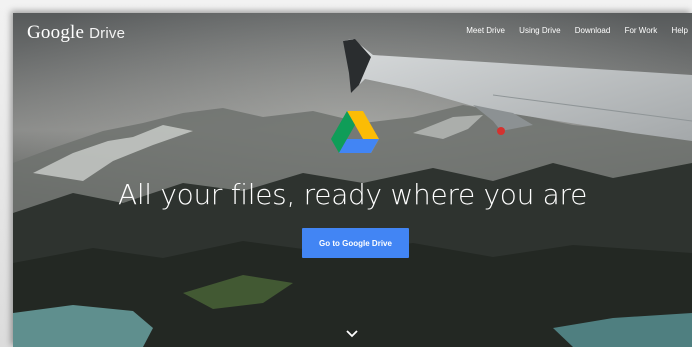  I want to click on nav-meet-drive: Meet Drive, so click(485, 30).